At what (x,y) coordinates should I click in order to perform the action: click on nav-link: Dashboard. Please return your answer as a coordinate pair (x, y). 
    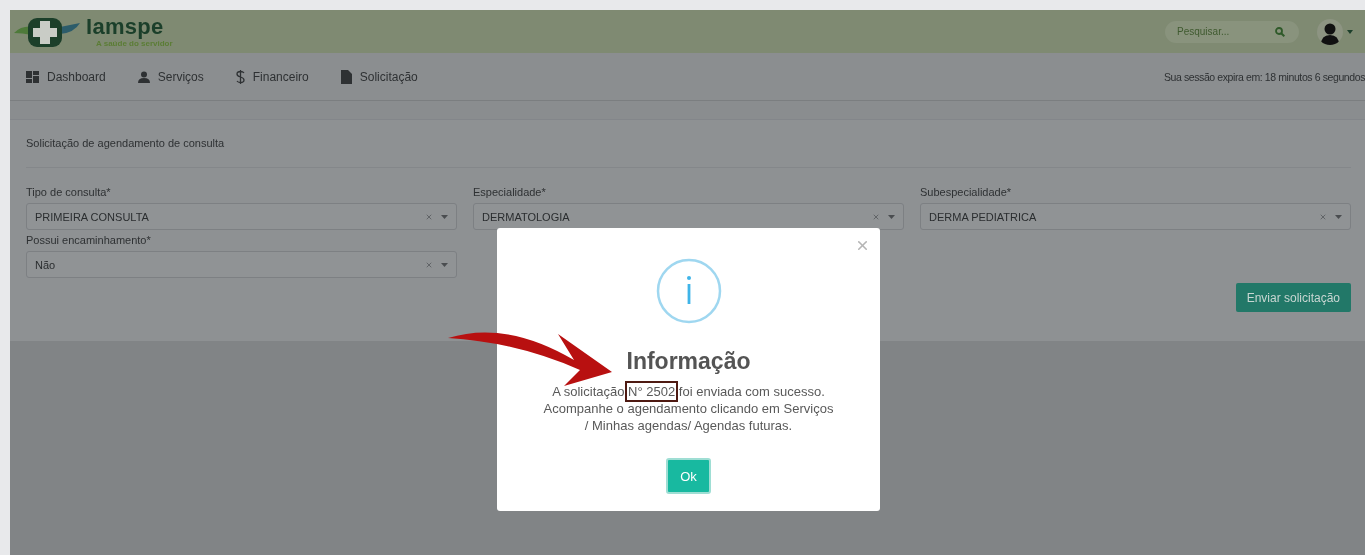
    Looking at the image, I should click on (66, 76).